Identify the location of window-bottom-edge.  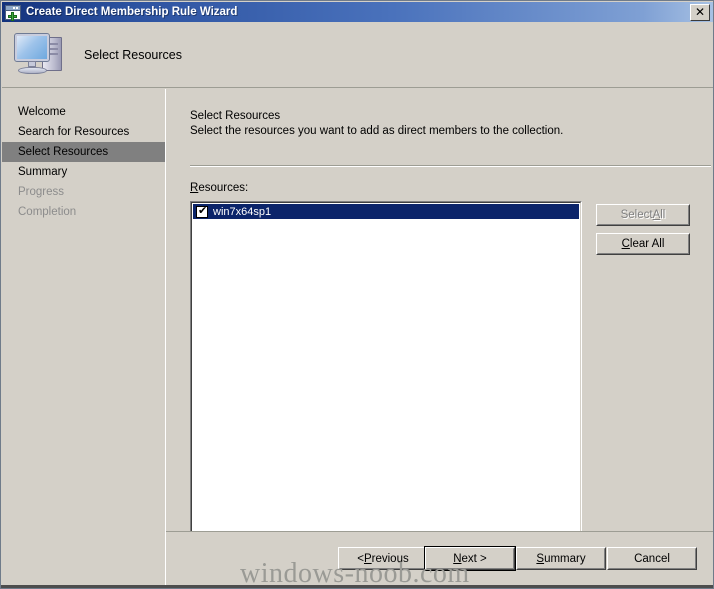
(357, 586).